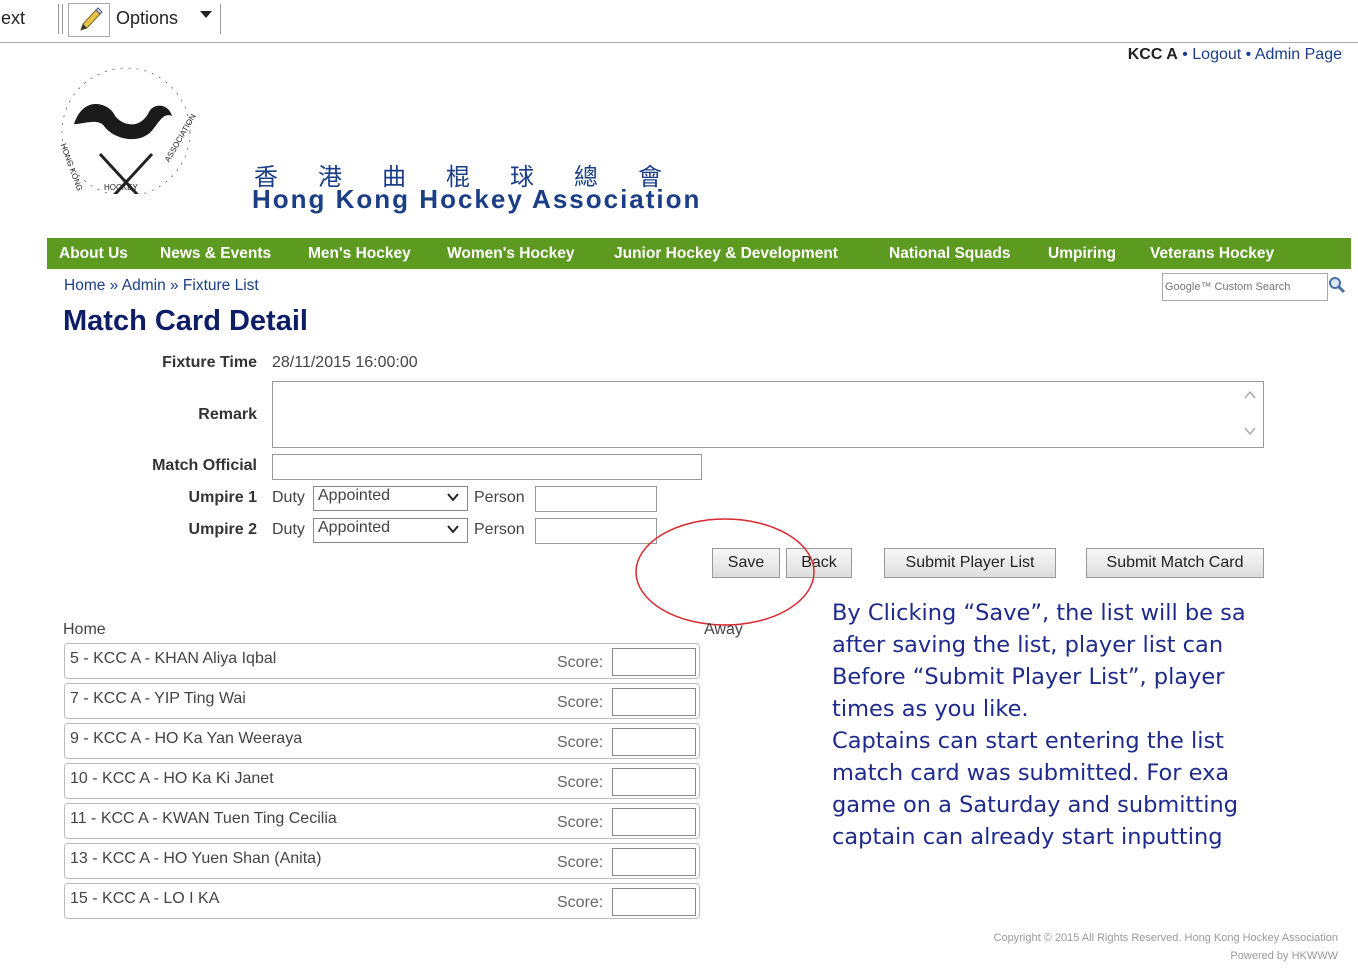  Describe the element at coordinates (144, 285) in the screenshot. I see `breadcrumb-admin: Admin` at that location.